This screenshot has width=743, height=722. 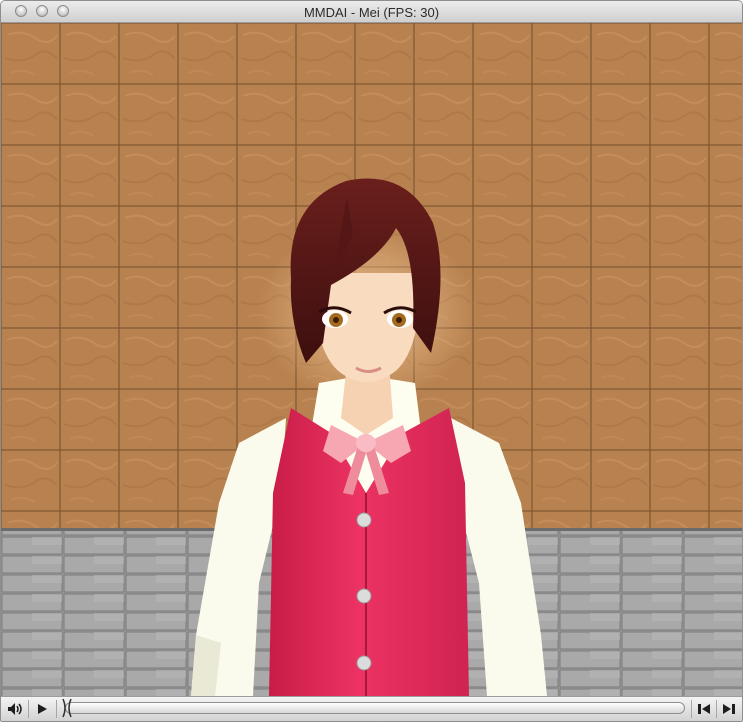 I want to click on speaker-icon, so click(x=15, y=708).